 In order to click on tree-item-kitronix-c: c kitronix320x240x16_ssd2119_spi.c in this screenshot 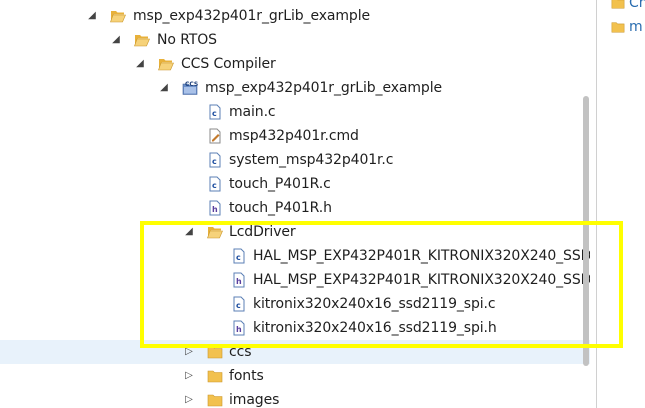, I will do `click(295, 304)`.